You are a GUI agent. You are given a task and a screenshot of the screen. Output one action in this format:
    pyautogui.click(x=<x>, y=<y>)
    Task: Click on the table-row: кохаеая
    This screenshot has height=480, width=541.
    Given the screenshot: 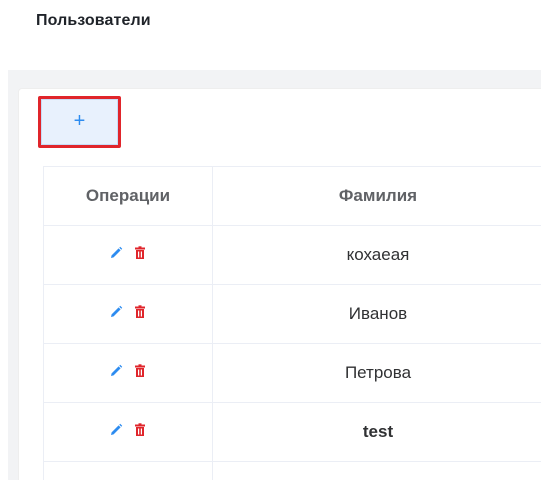 What is the action you would take?
    pyautogui.click(x=292, y=255)
    